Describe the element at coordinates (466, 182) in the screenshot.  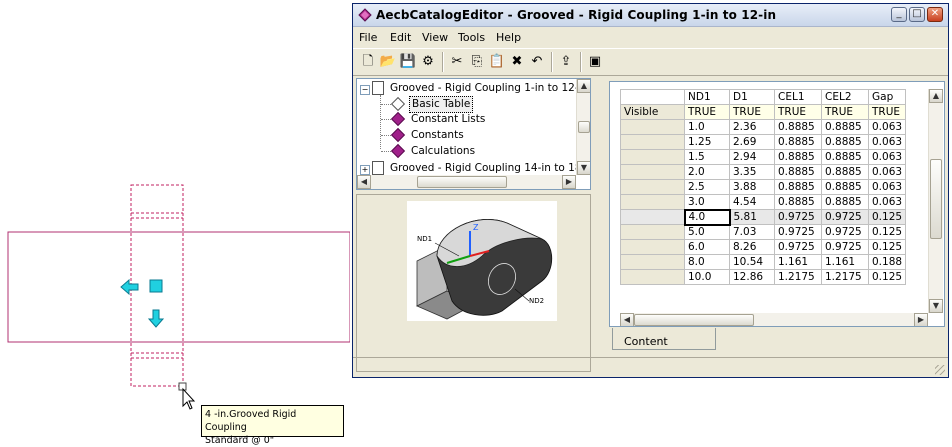
I see `tree-horizontal-scrollbar: ◀ ▶` at that location.